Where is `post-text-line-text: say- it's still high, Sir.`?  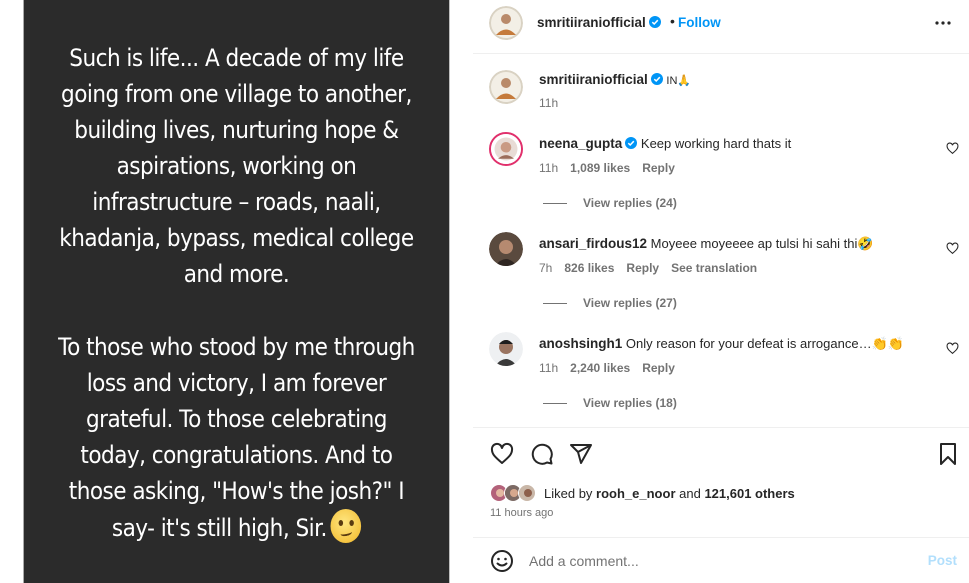 post-text-line-text: say- it's still high, Sir. is located at coordinates (219, 528).